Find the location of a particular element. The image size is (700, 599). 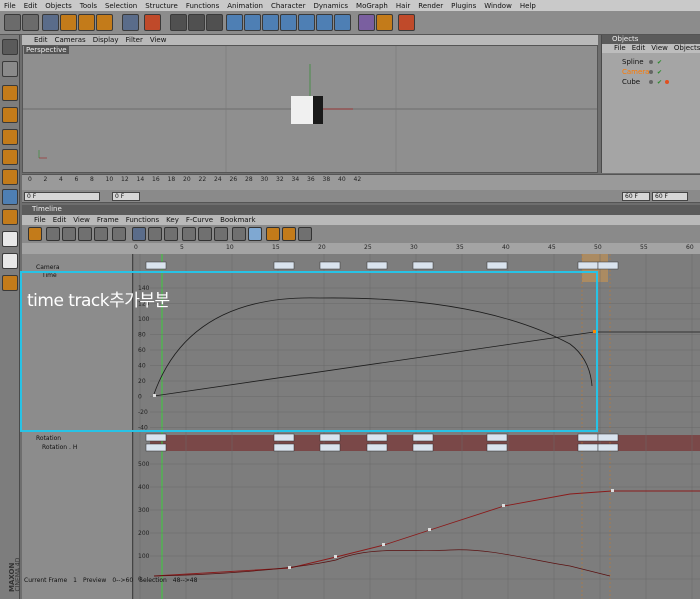

nurbs-icon is located at coordinates (270, 22).